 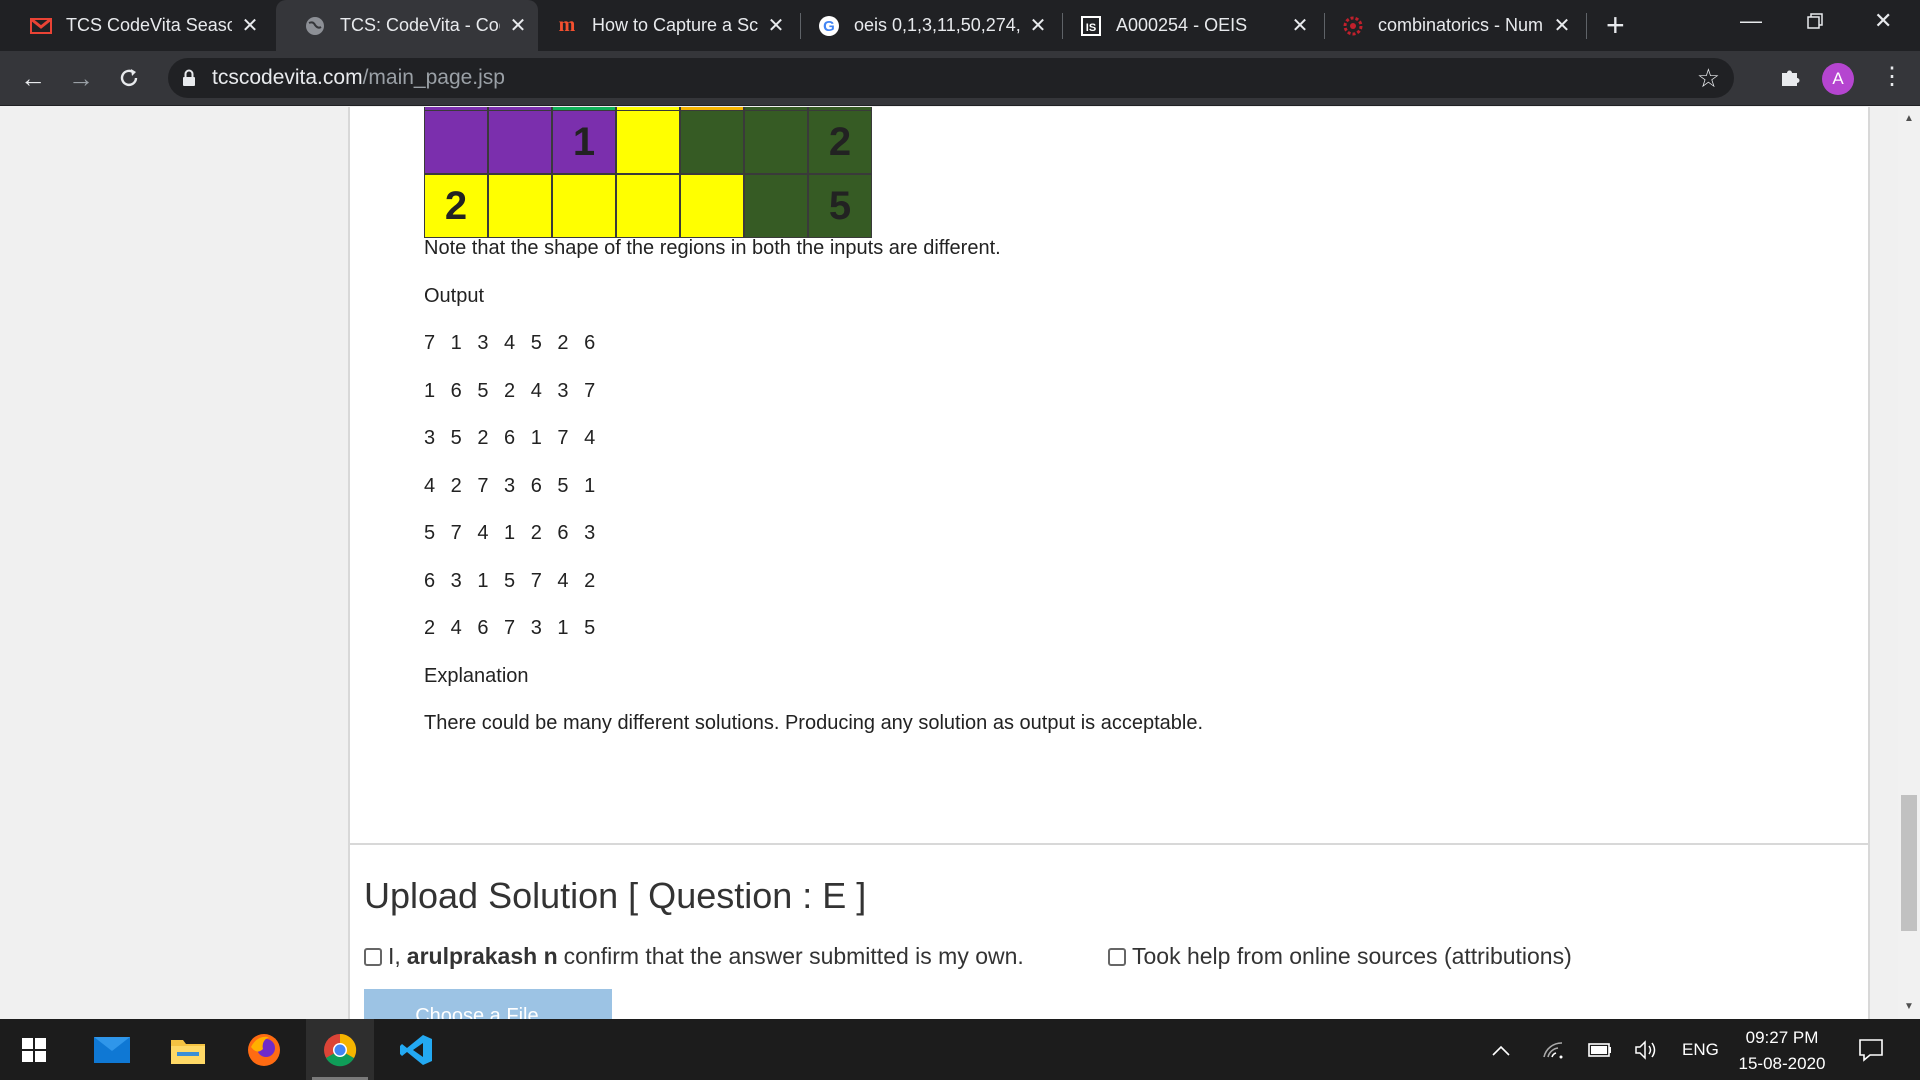 I want to click on own-work-checkbox, so click(x=373, y=956).